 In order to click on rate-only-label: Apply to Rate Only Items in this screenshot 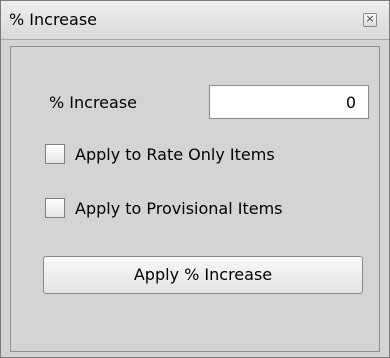, I will do `click(175, 154)`.